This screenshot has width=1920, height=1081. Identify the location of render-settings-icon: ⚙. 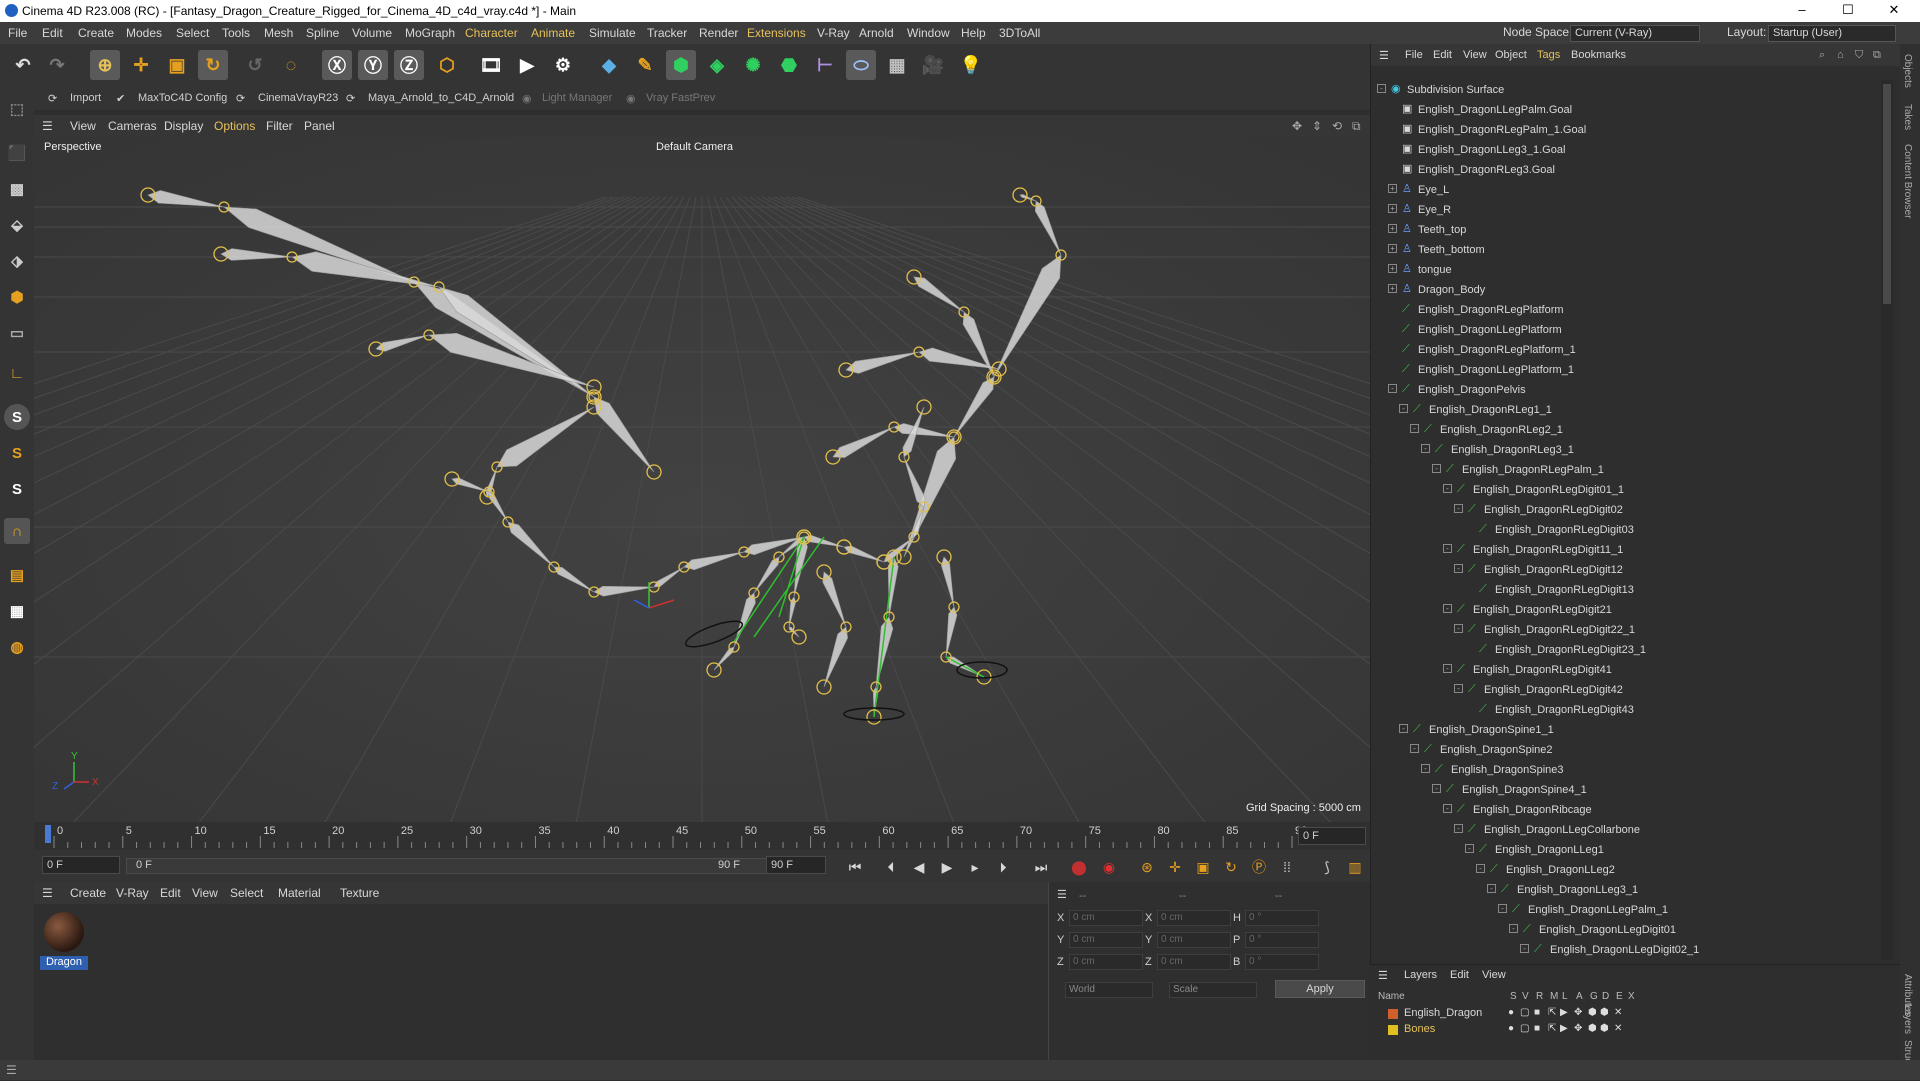
(563, 65).